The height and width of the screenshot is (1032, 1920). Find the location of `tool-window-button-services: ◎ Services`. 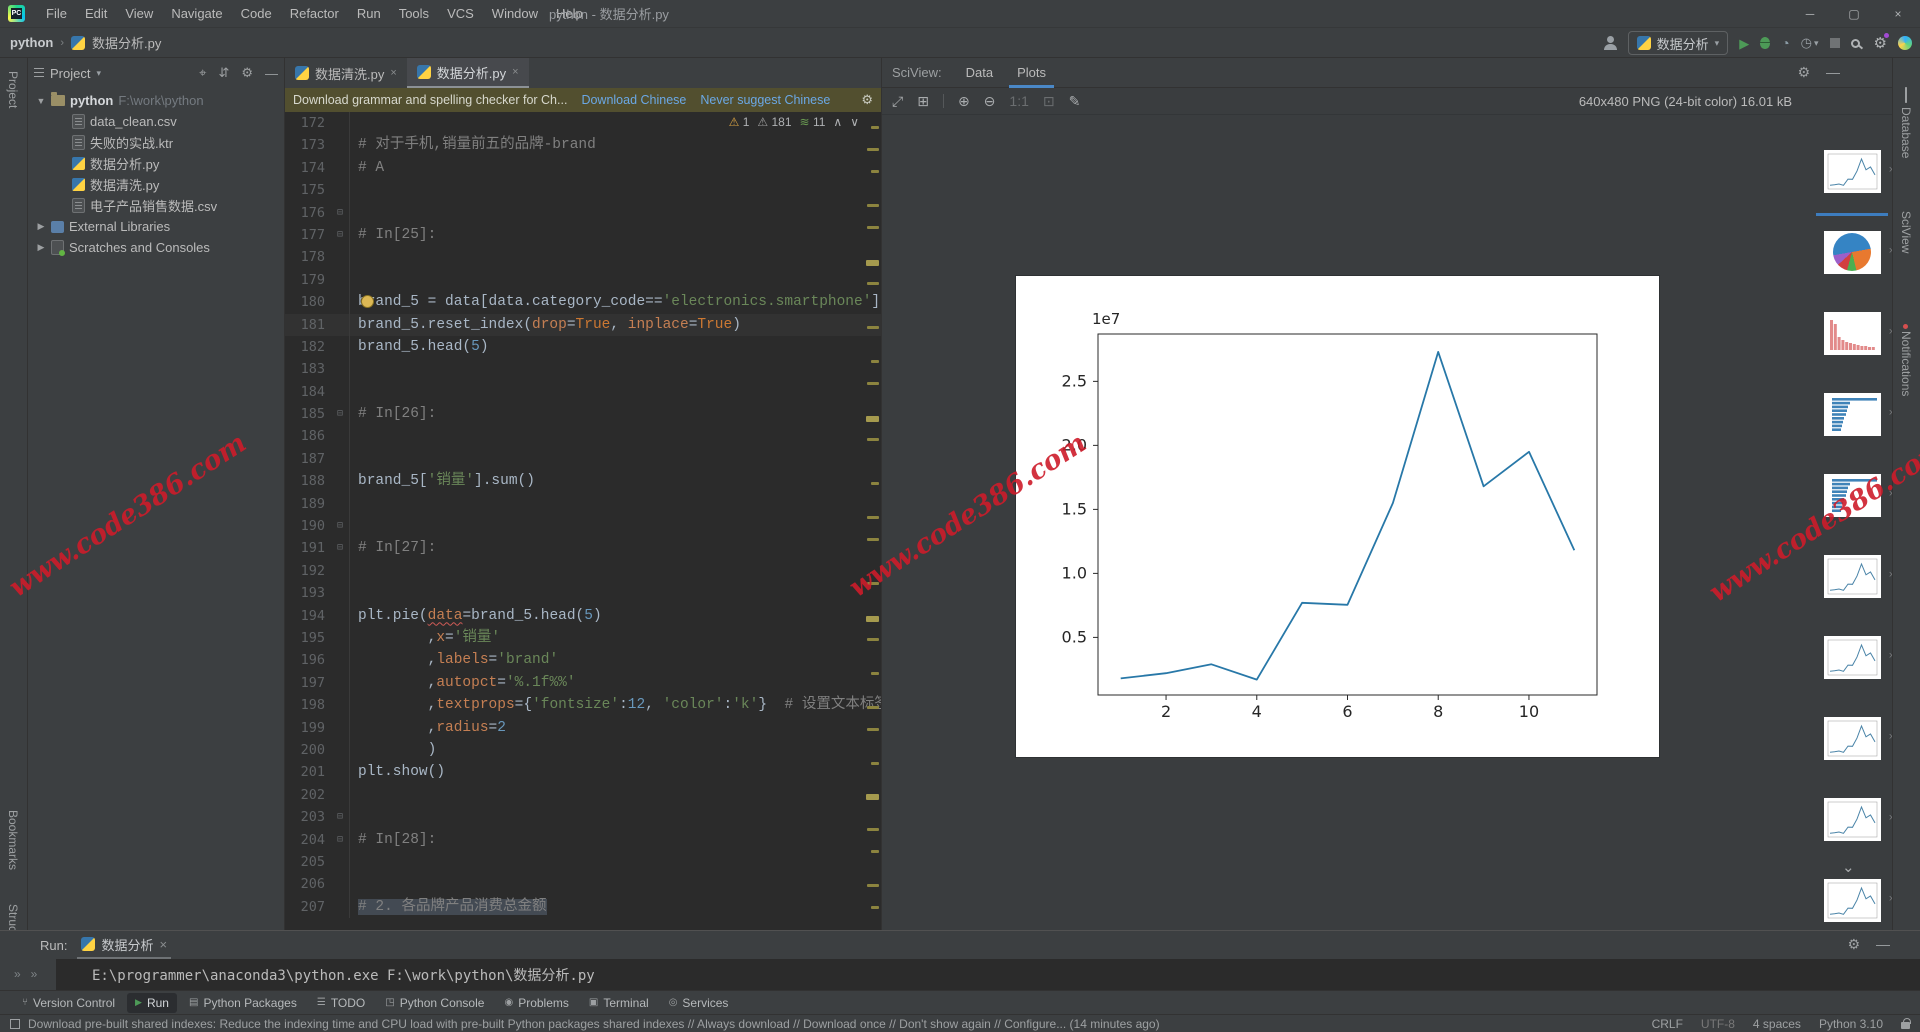

tool-window-button-services: ◎ Services is located at coordinates (699, 1003).